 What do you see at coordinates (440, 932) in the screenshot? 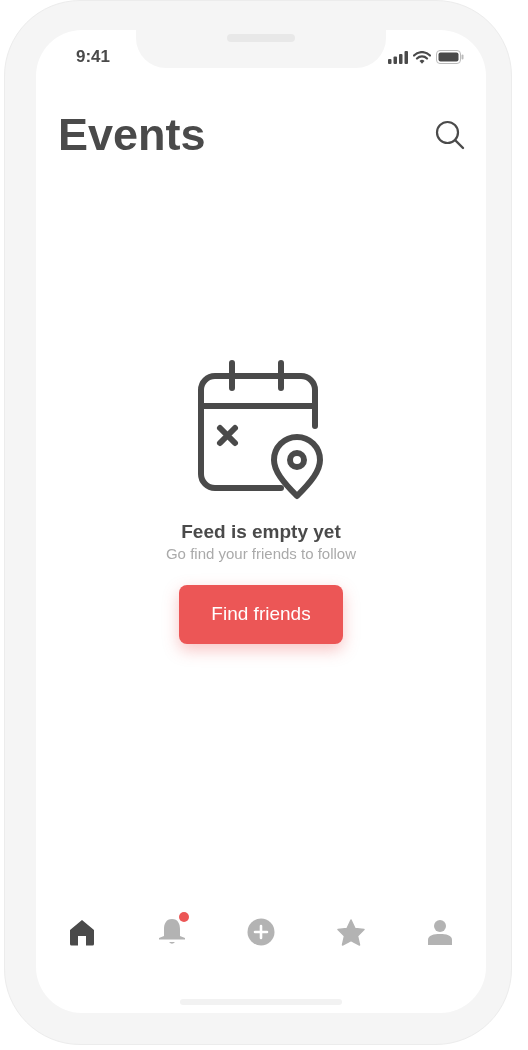
I see `user-icon` at bounding box center [440, 932].